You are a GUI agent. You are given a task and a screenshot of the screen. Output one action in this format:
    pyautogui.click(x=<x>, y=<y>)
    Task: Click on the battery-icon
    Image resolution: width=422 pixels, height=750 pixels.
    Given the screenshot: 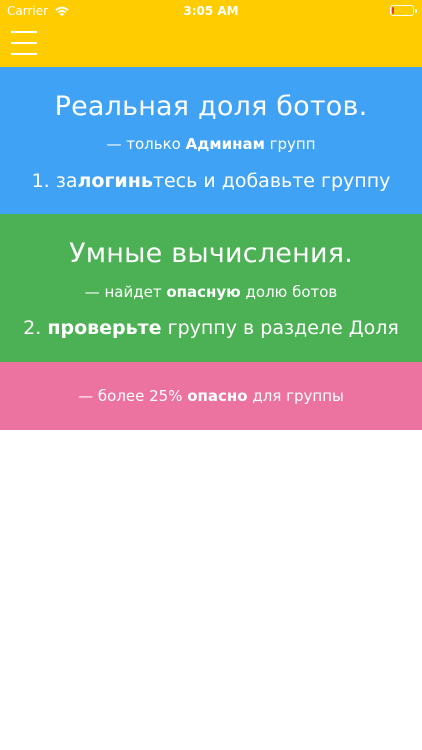 What is the action you would take?
    pyautogui.click(x=403, y=10)
    